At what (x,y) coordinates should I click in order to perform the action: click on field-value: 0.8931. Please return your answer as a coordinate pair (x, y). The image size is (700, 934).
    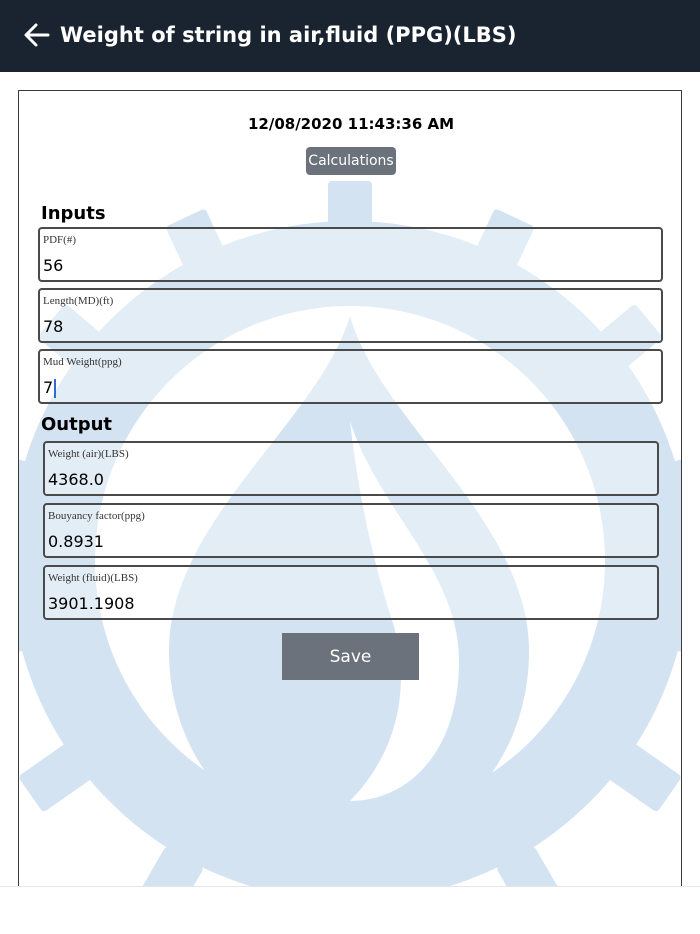
    Looking at the image, I should click on (76, 541).